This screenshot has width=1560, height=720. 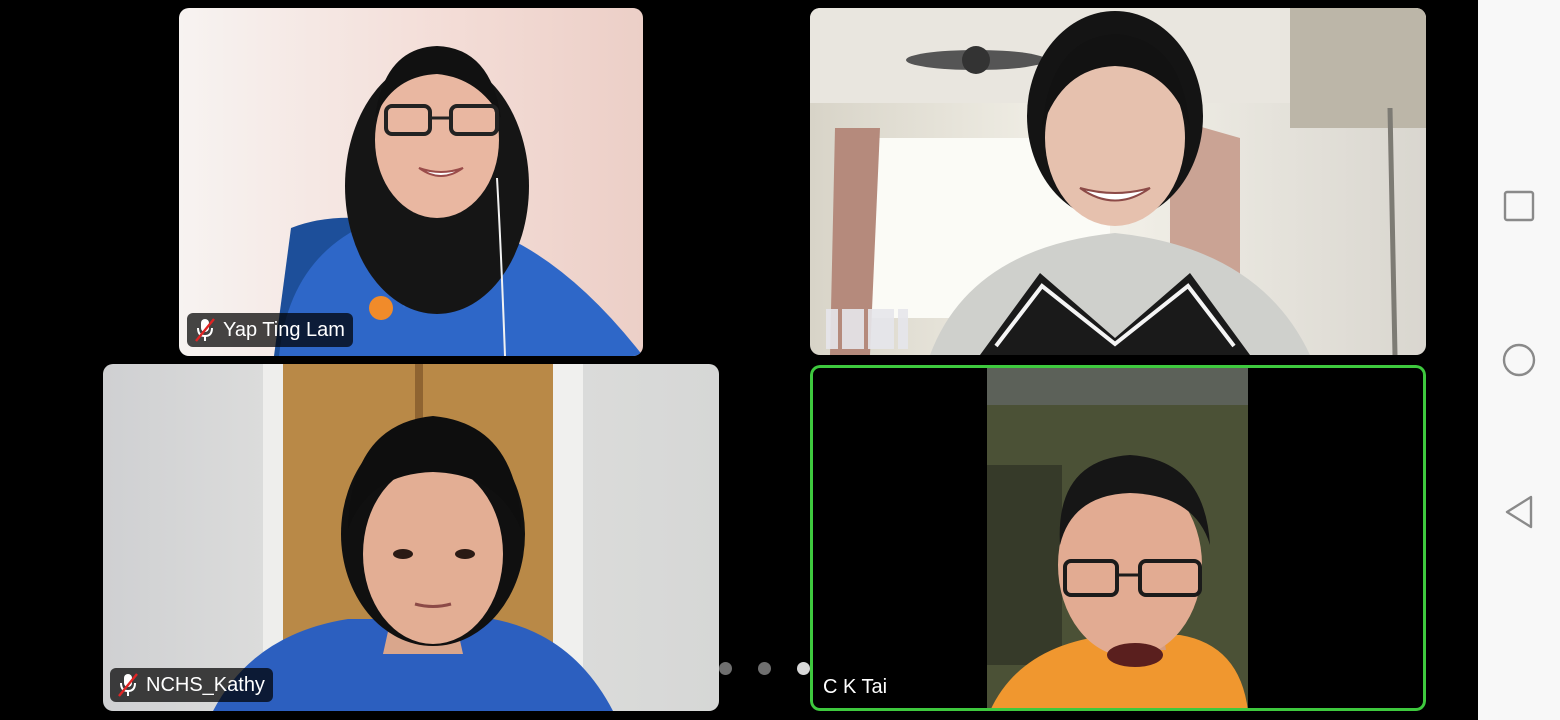 I want to click on participant-name-tag: NCHS_Kathy, so click(x=191, y=685).